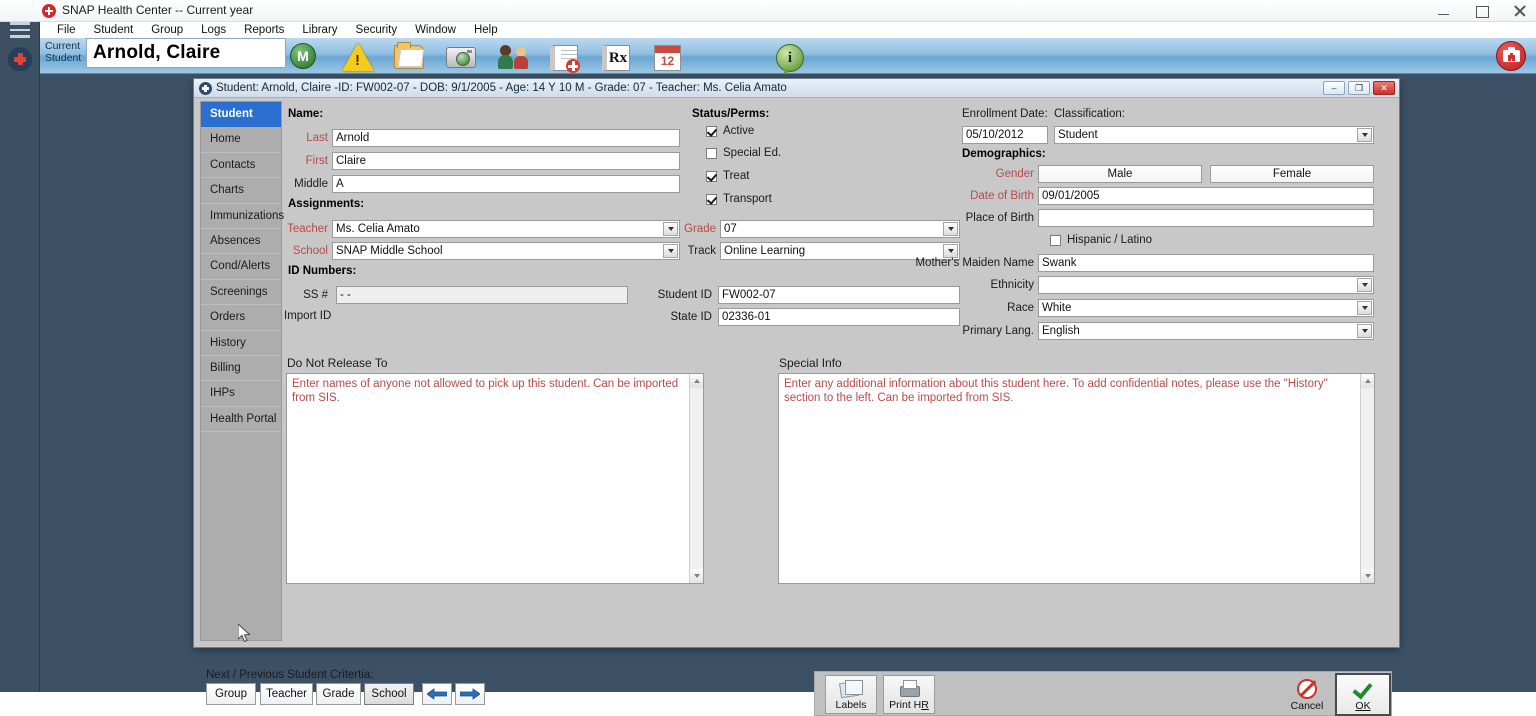 The image size is (1536, 716). I want to click on grade-label: Grade, so click(695, 229).